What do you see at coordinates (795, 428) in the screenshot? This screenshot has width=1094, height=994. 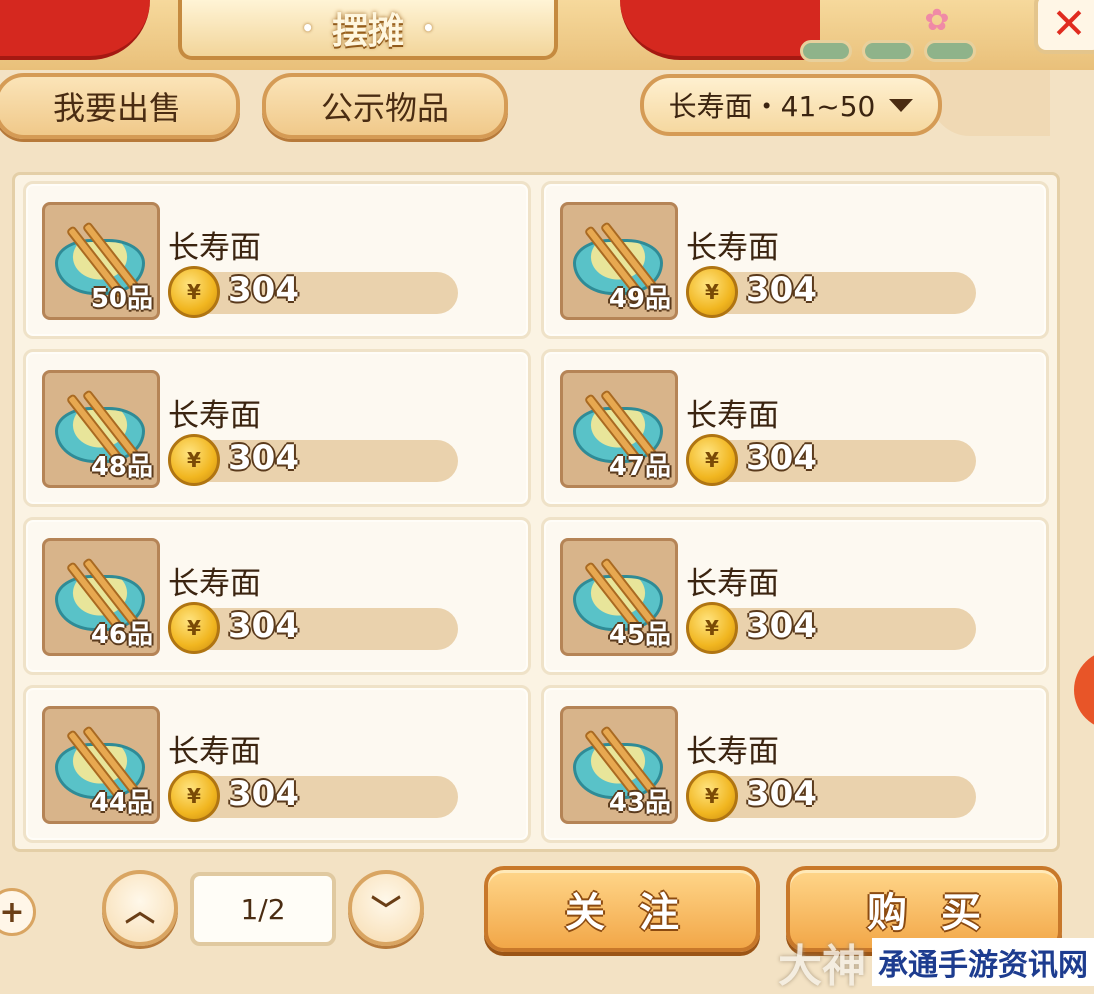 I see `item-card: 47品 长寿面 ¥304` at bounding box center [795, 428].